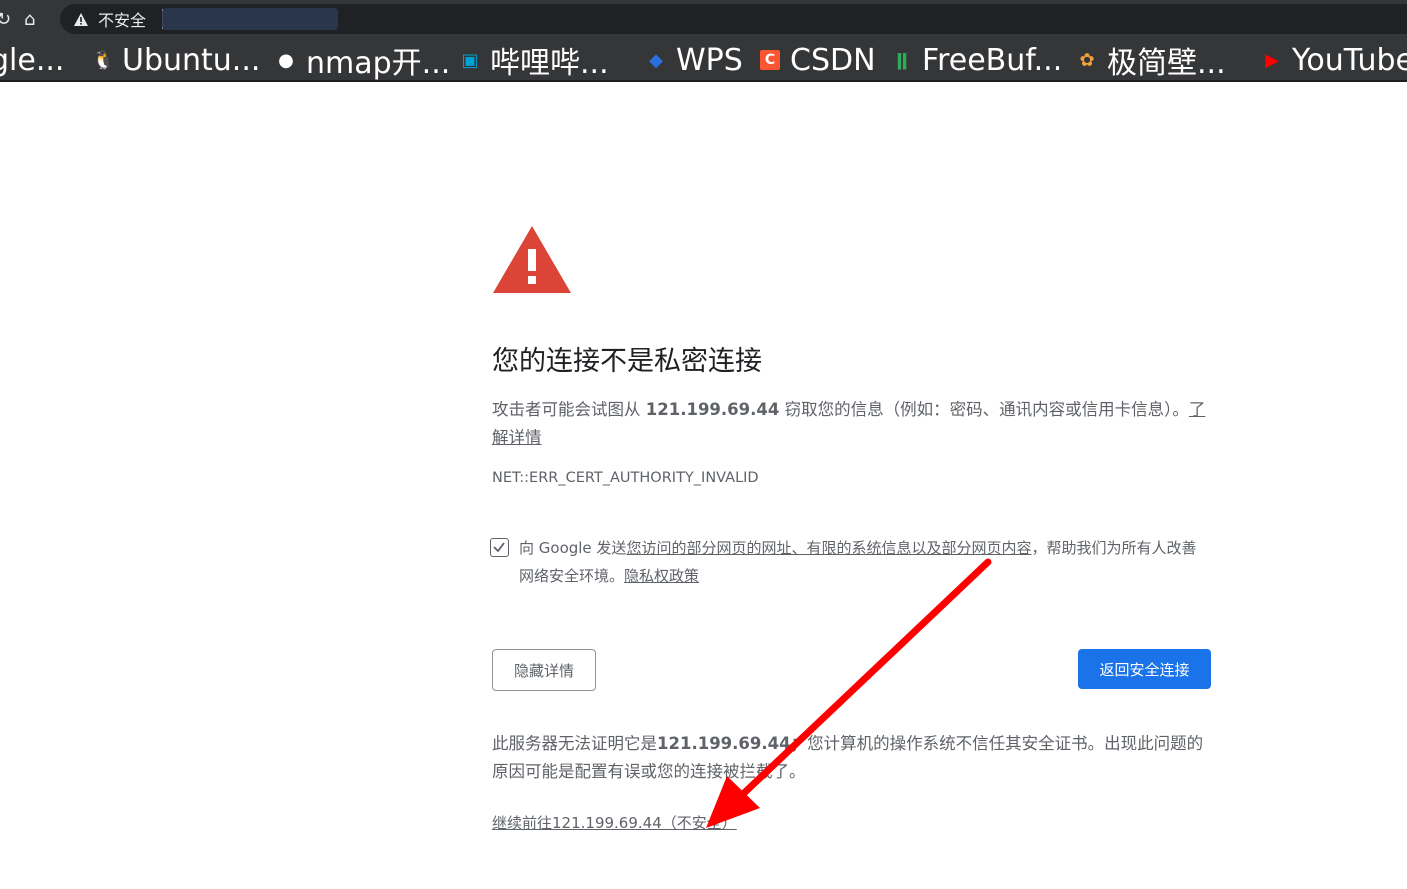 This screenshot has height=889, width=1407. Describe the element at coordinates (828, 548) in the screenshot. I see `report-content-link: 您访问的部分网页的网址、有限的系统信息以及部分网页内容` at that location.